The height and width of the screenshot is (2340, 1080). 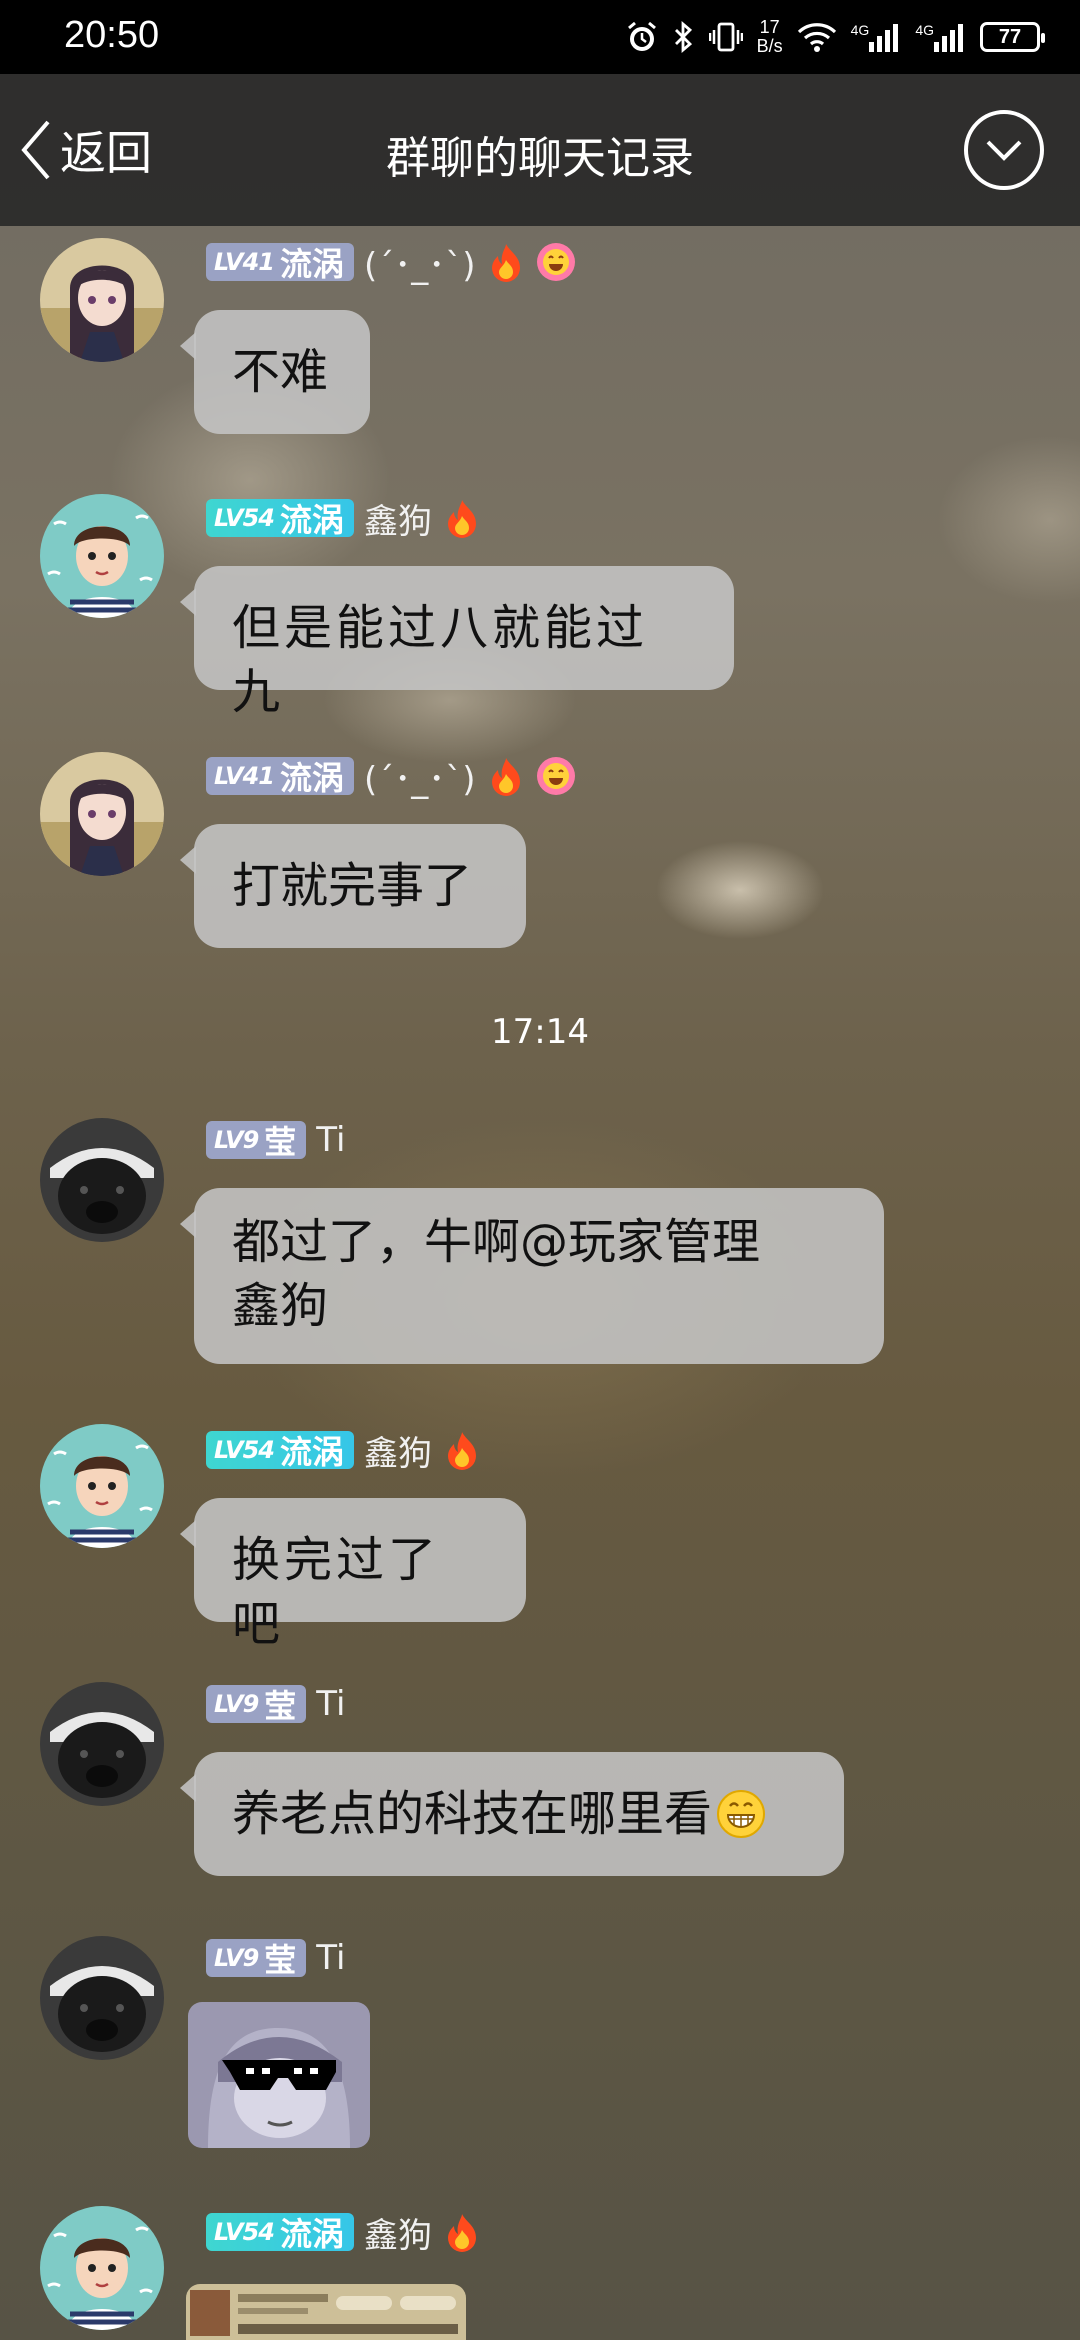 I want to click on message-bubble: 不难, so click(x=275, y=372).